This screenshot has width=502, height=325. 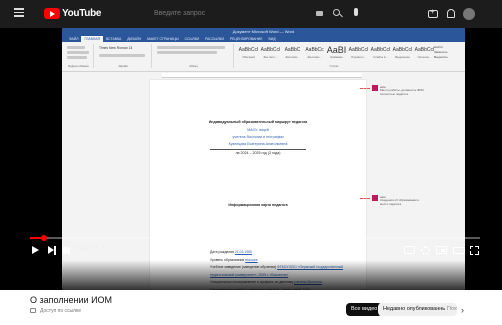 I want to click on ribbon-group-font: Times New Roman 14 Шрифт, so click(x=124, y=56).